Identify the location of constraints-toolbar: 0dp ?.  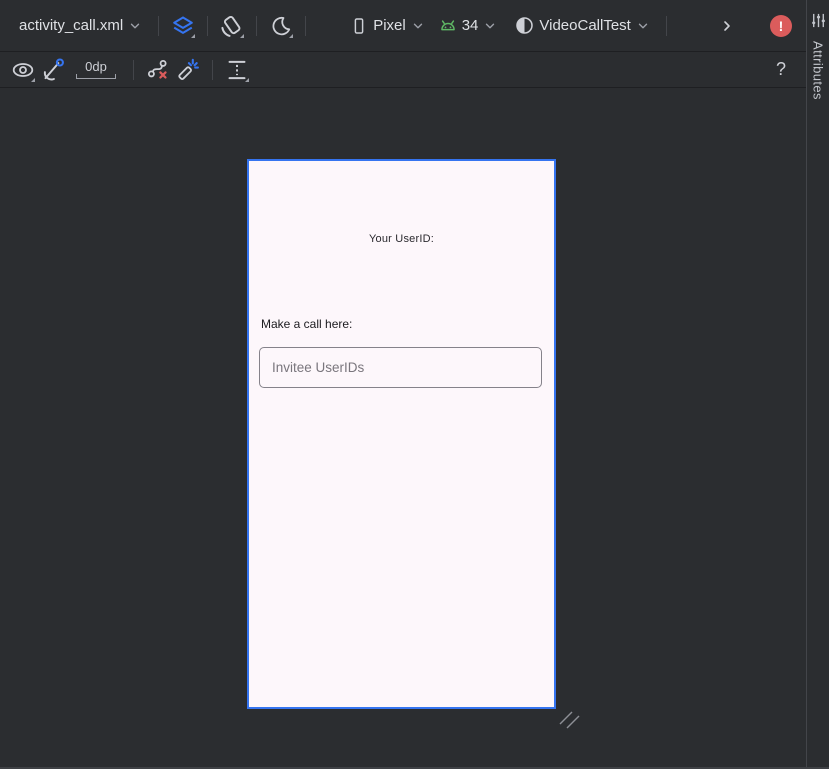
(403, 70).